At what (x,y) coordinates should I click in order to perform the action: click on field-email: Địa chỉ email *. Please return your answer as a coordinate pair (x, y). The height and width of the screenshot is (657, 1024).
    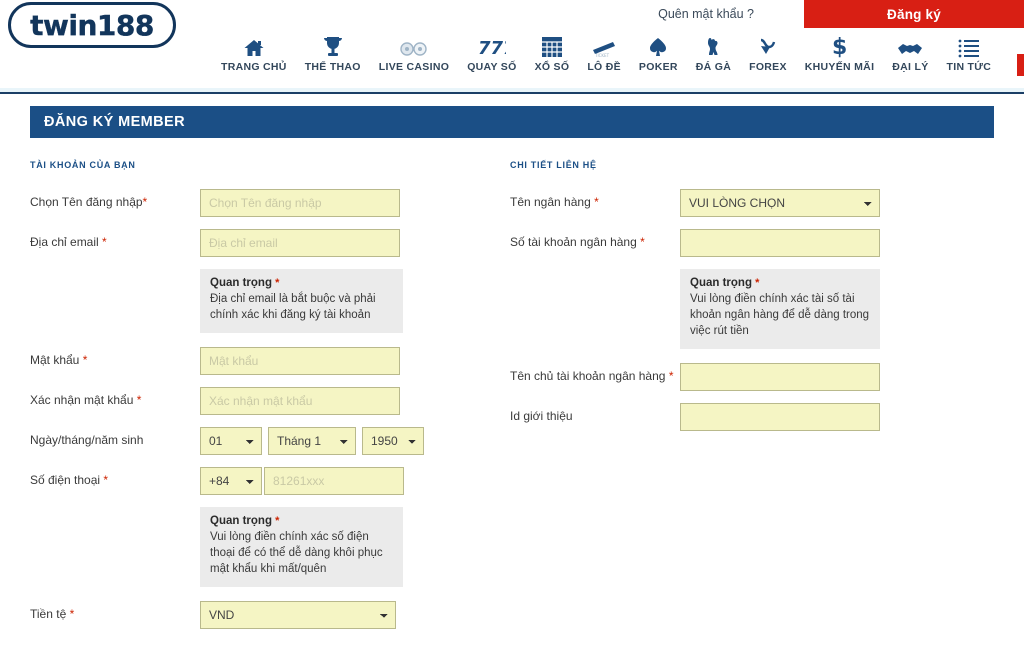
    Looking at the image, I should click on (265, 243).